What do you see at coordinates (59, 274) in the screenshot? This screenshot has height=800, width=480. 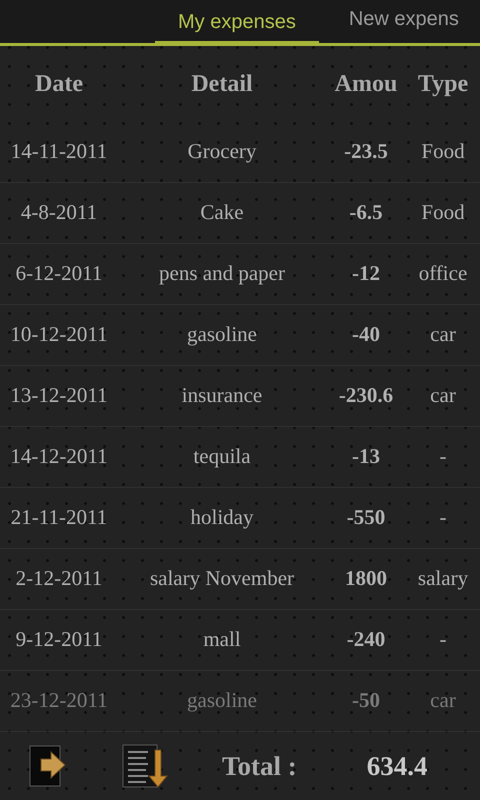 I see `table-cell-text: 6-12-2011` at bounding box center [59, 274].